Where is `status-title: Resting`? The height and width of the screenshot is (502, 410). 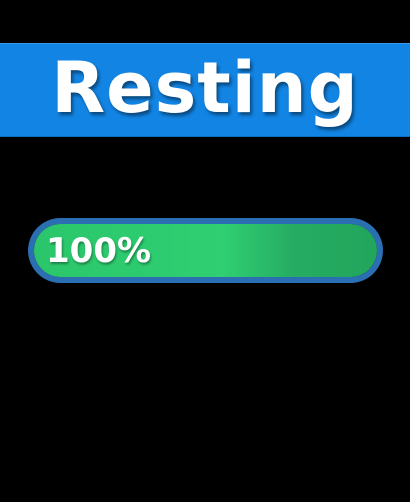
status-title: Resting is located at coordinates (205, 88).